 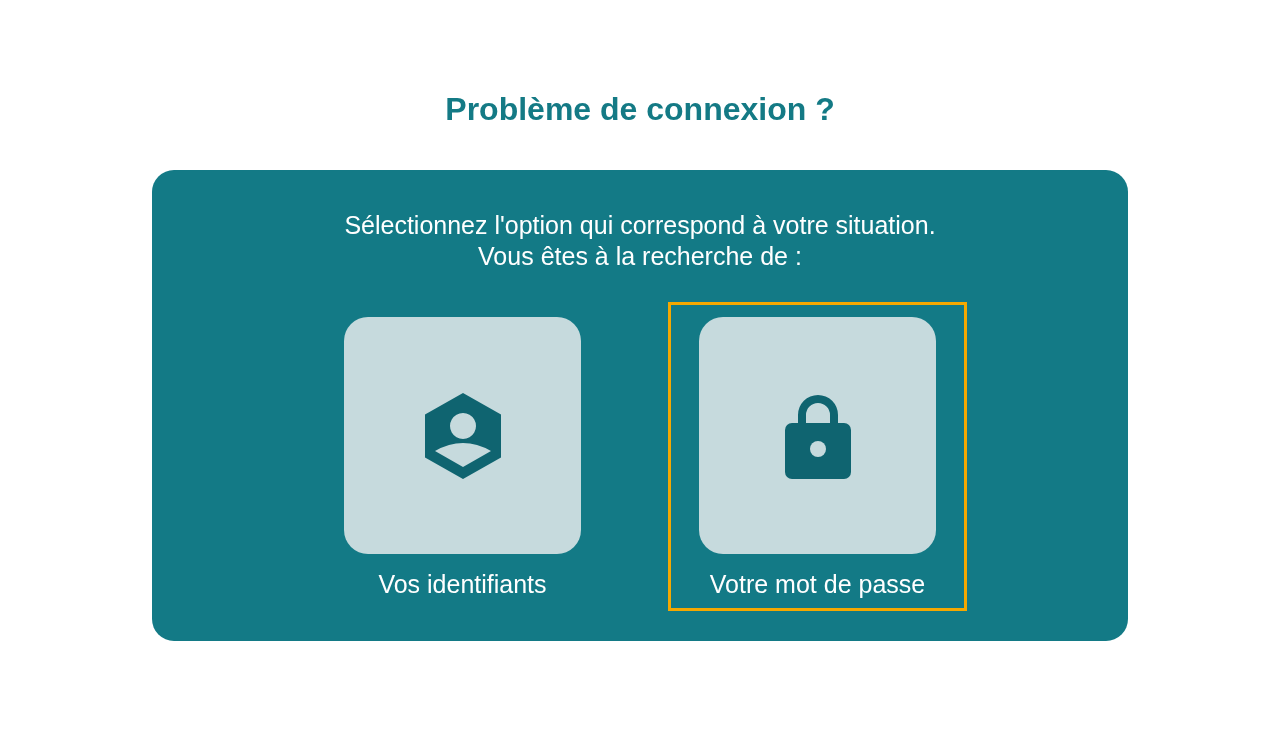 I want to click on instruction-text: Vous êtes à la recherche de :, so click(x=640, y=256).